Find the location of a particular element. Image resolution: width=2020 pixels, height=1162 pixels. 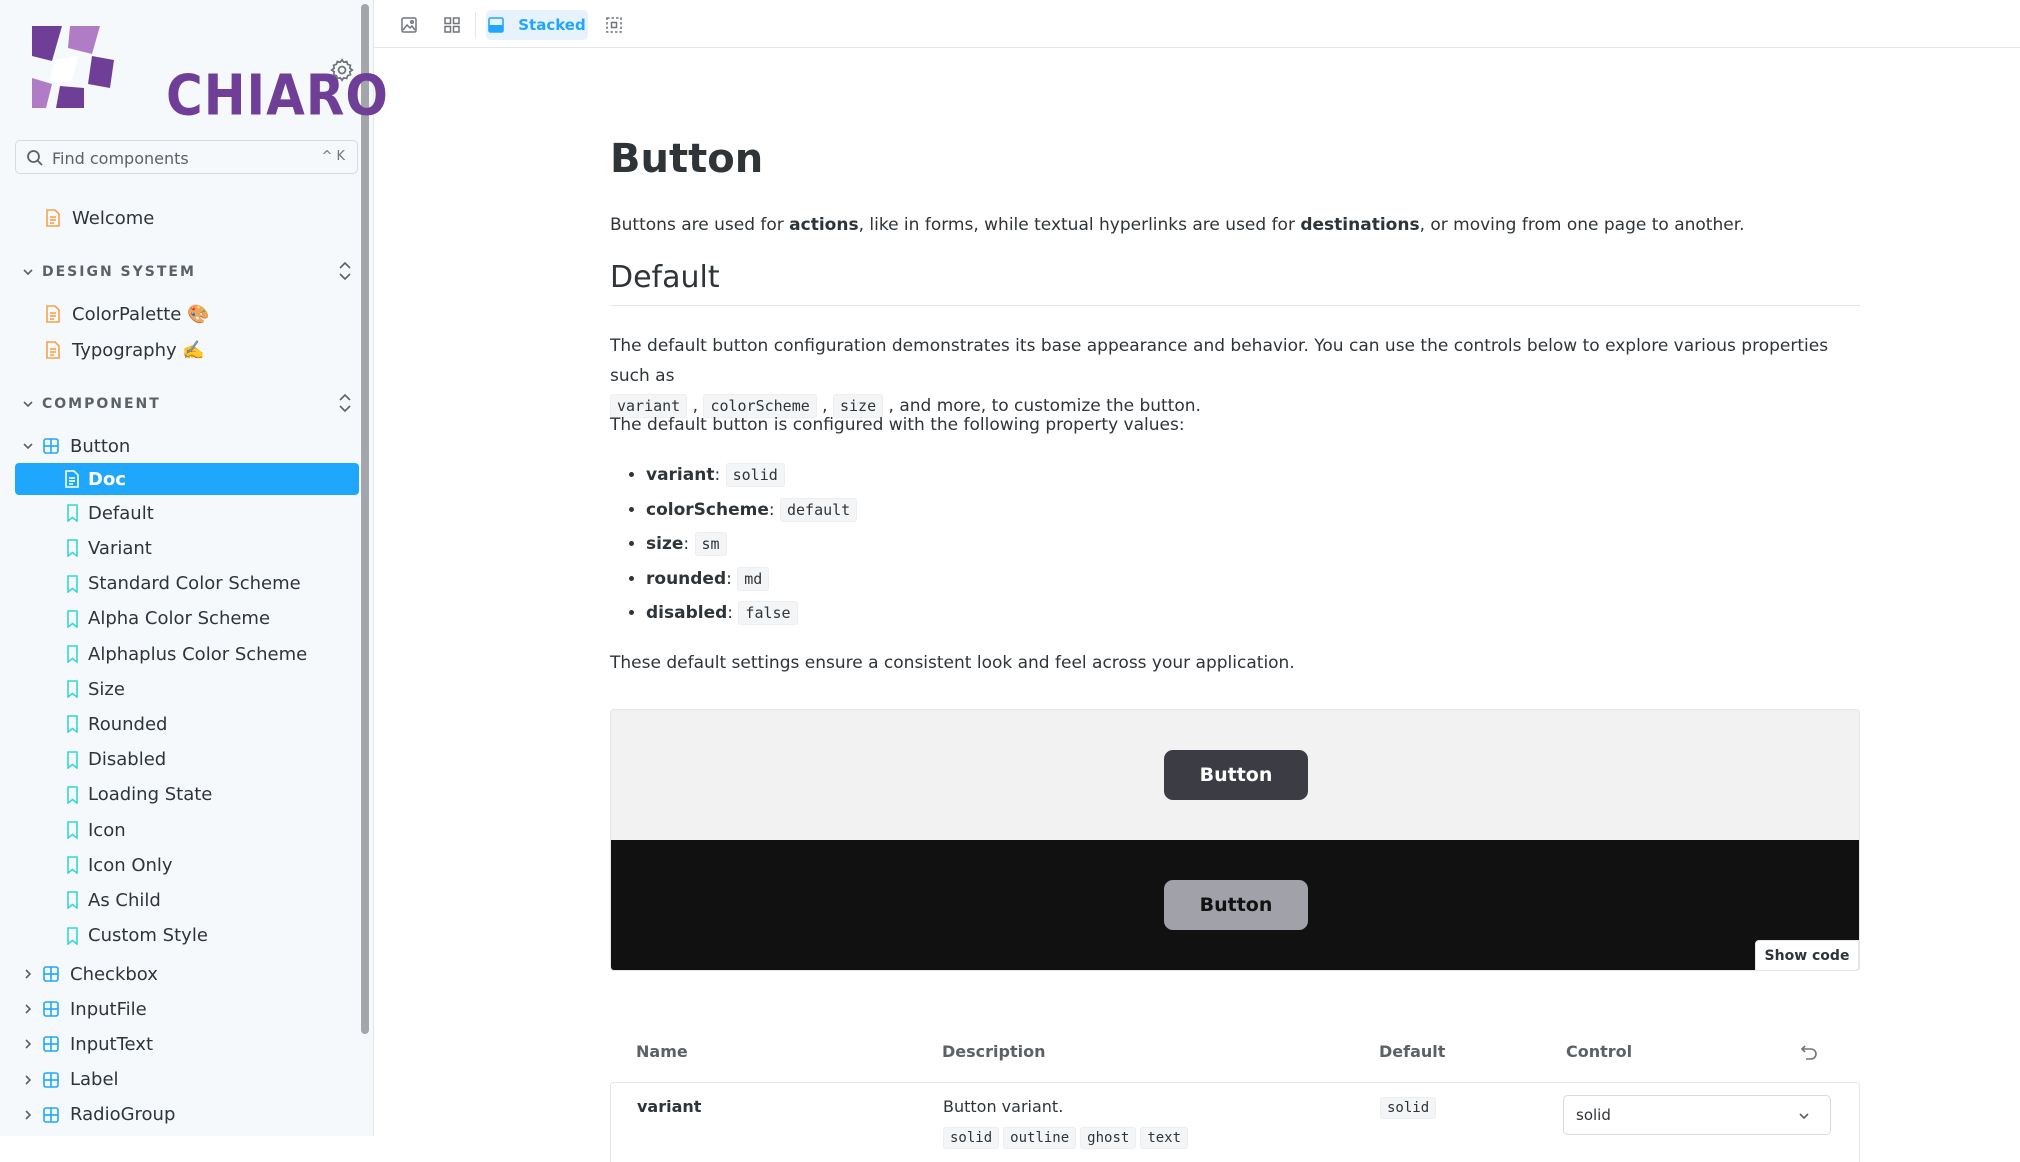

sidebar-story-alpha-color-scheme: Alpha Color Scheme is located at coordinates (167, 619).